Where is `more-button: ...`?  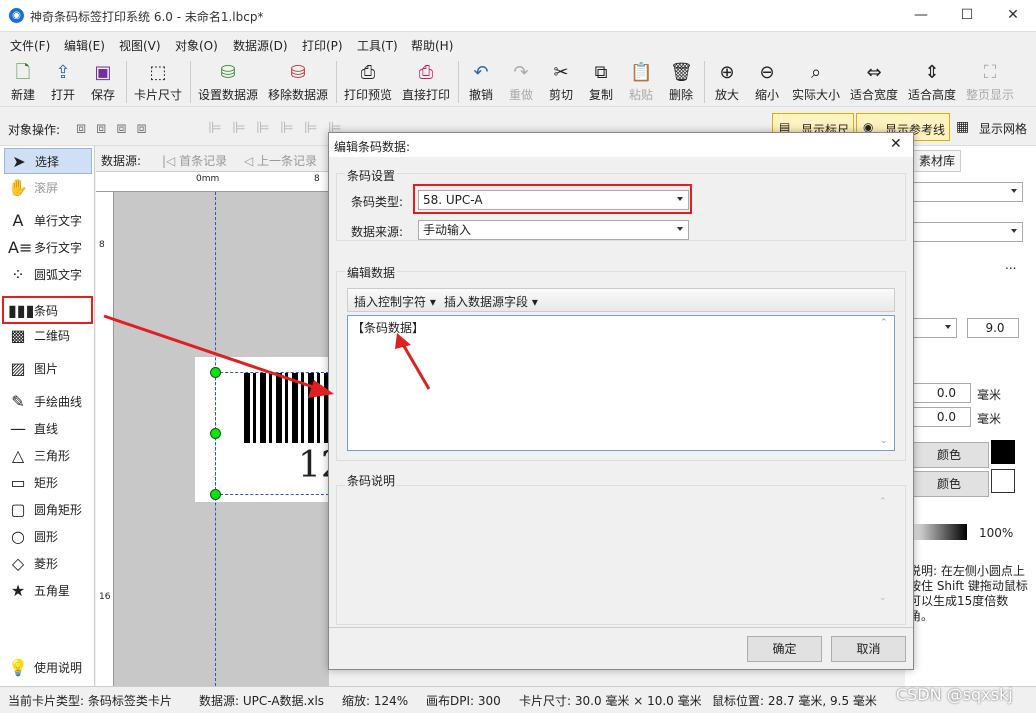 more-button: ... is located at coordinates (1010, 265).